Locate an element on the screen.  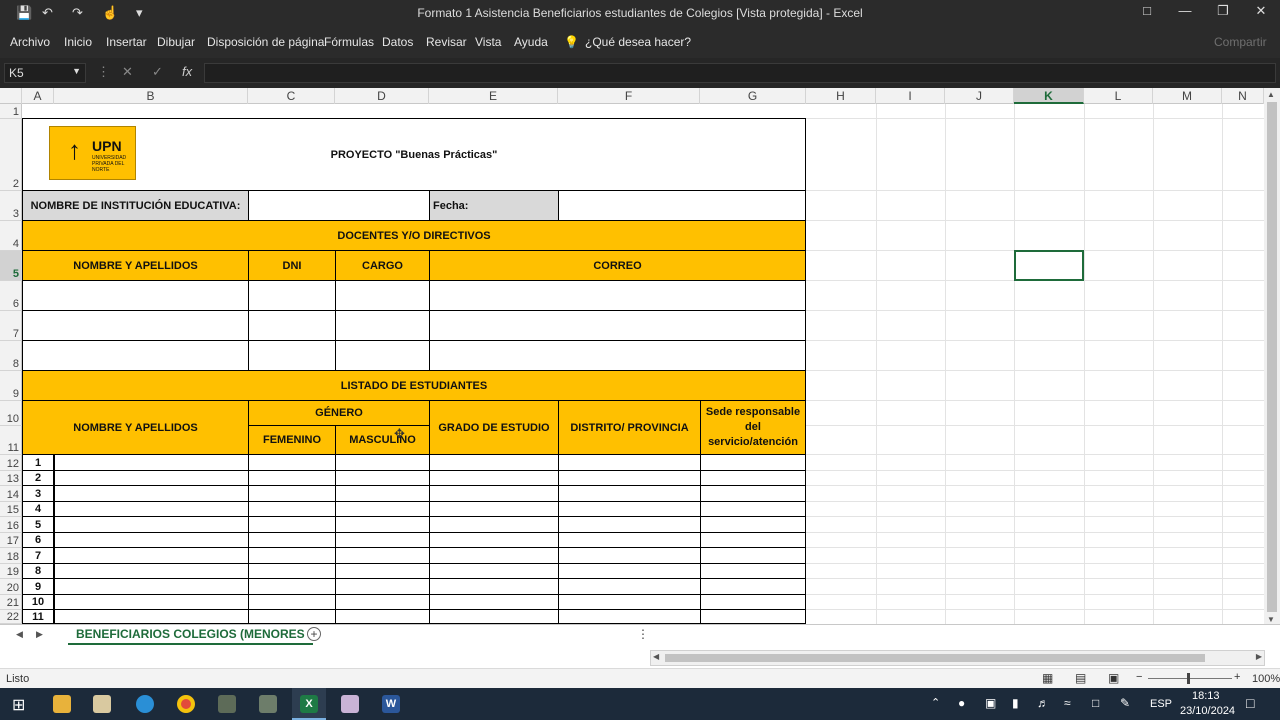
zoom-slider is located at coordinates (1190, 678).